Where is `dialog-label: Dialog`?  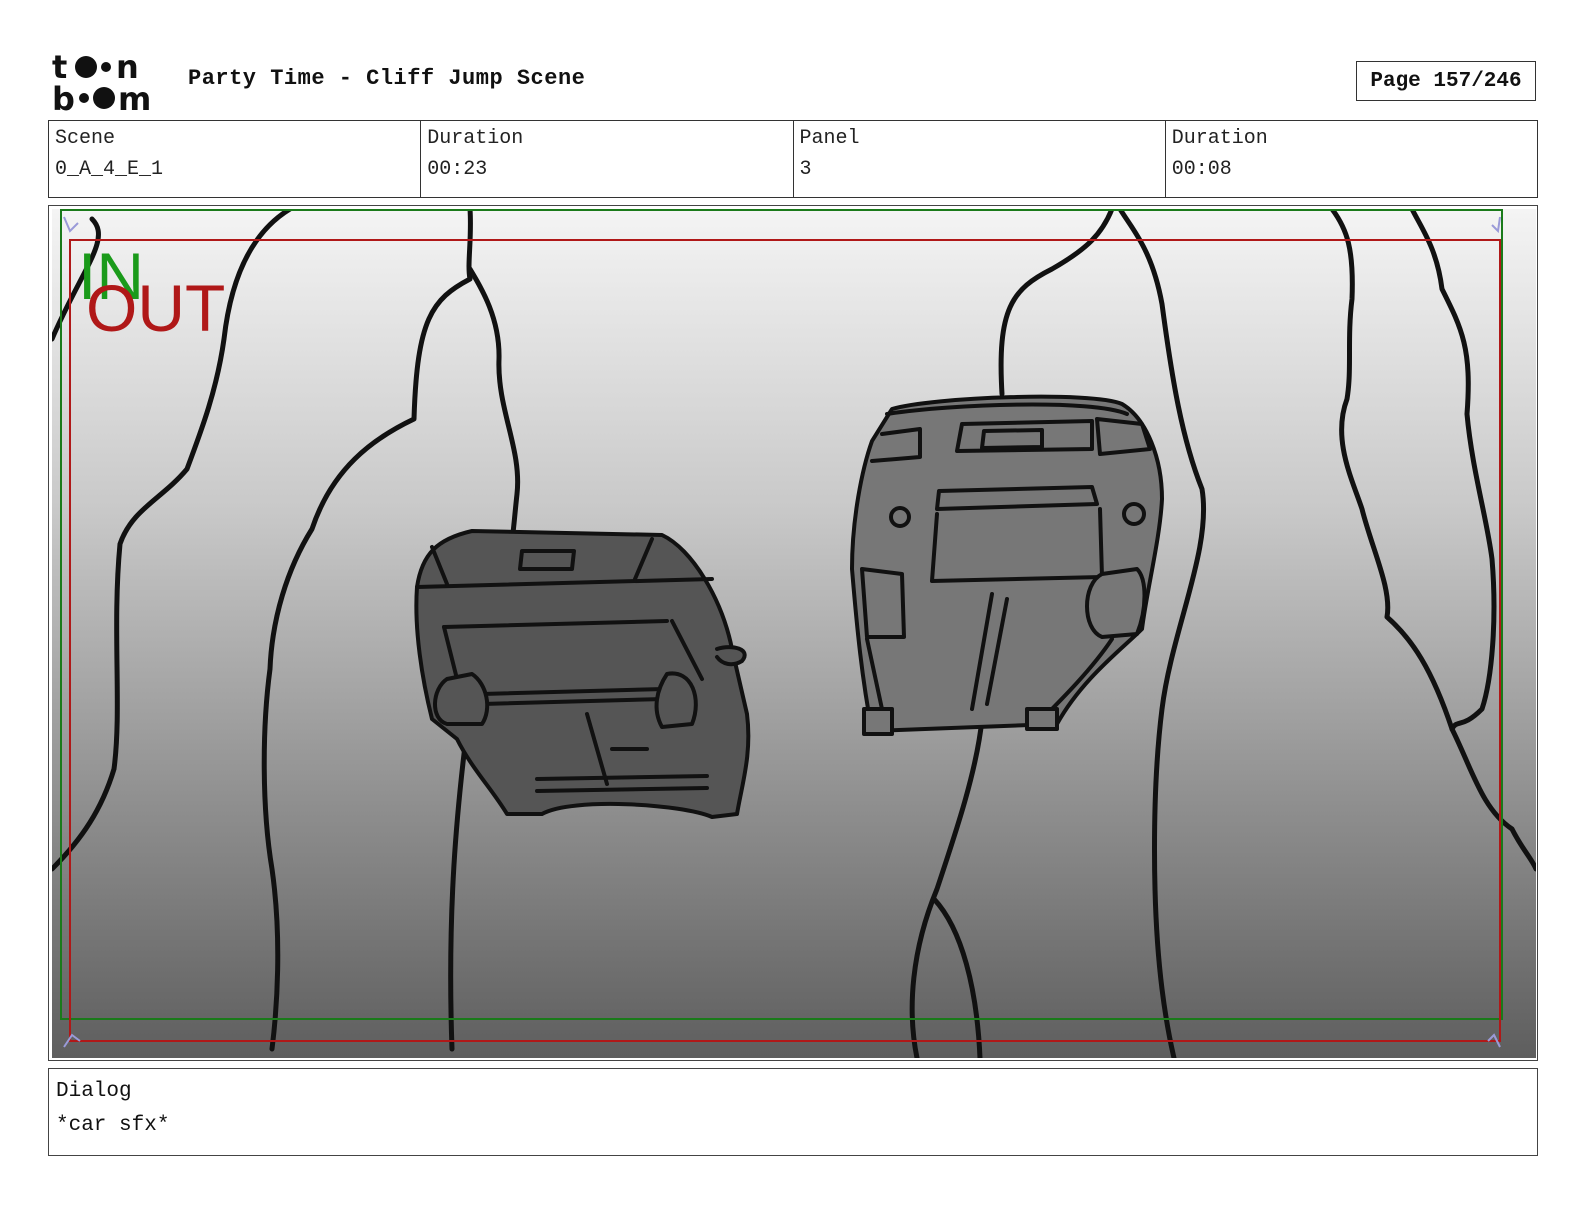 dialog-label: Dialog is located at coordinates (94, 1091).